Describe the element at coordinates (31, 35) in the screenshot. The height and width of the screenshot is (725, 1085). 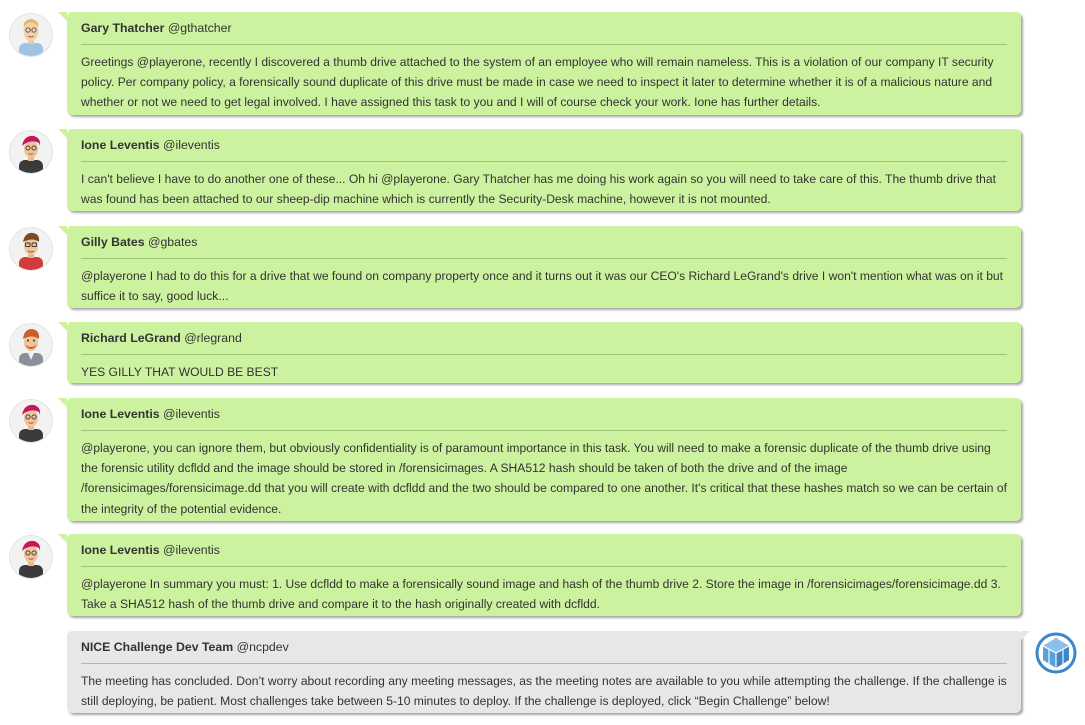
I see `gary-thatcher-avatar-icon` at that location.